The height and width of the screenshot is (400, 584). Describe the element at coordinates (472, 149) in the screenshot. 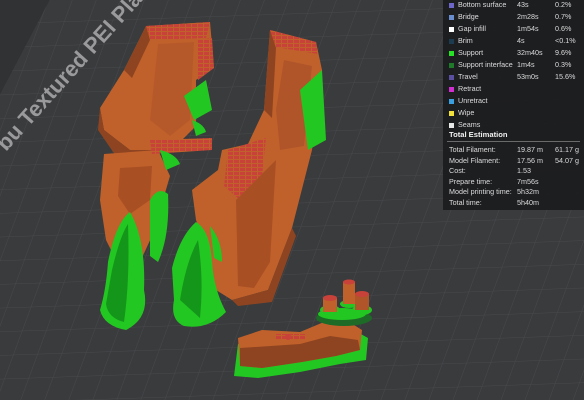

I see `estimation-label: Total Filament:` at that location.